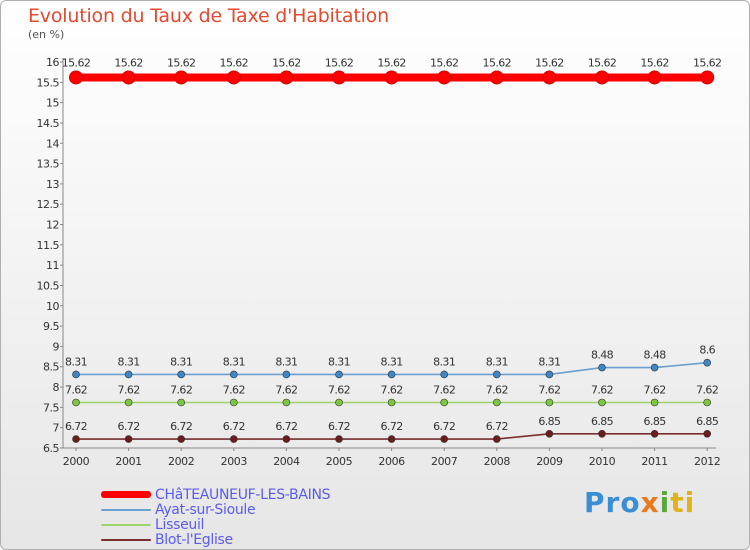 The image size is (750, 550). Describe the element at coordinates (339, 426) in the screenshot. I see `series-3-label-5: 6.72` at that location.